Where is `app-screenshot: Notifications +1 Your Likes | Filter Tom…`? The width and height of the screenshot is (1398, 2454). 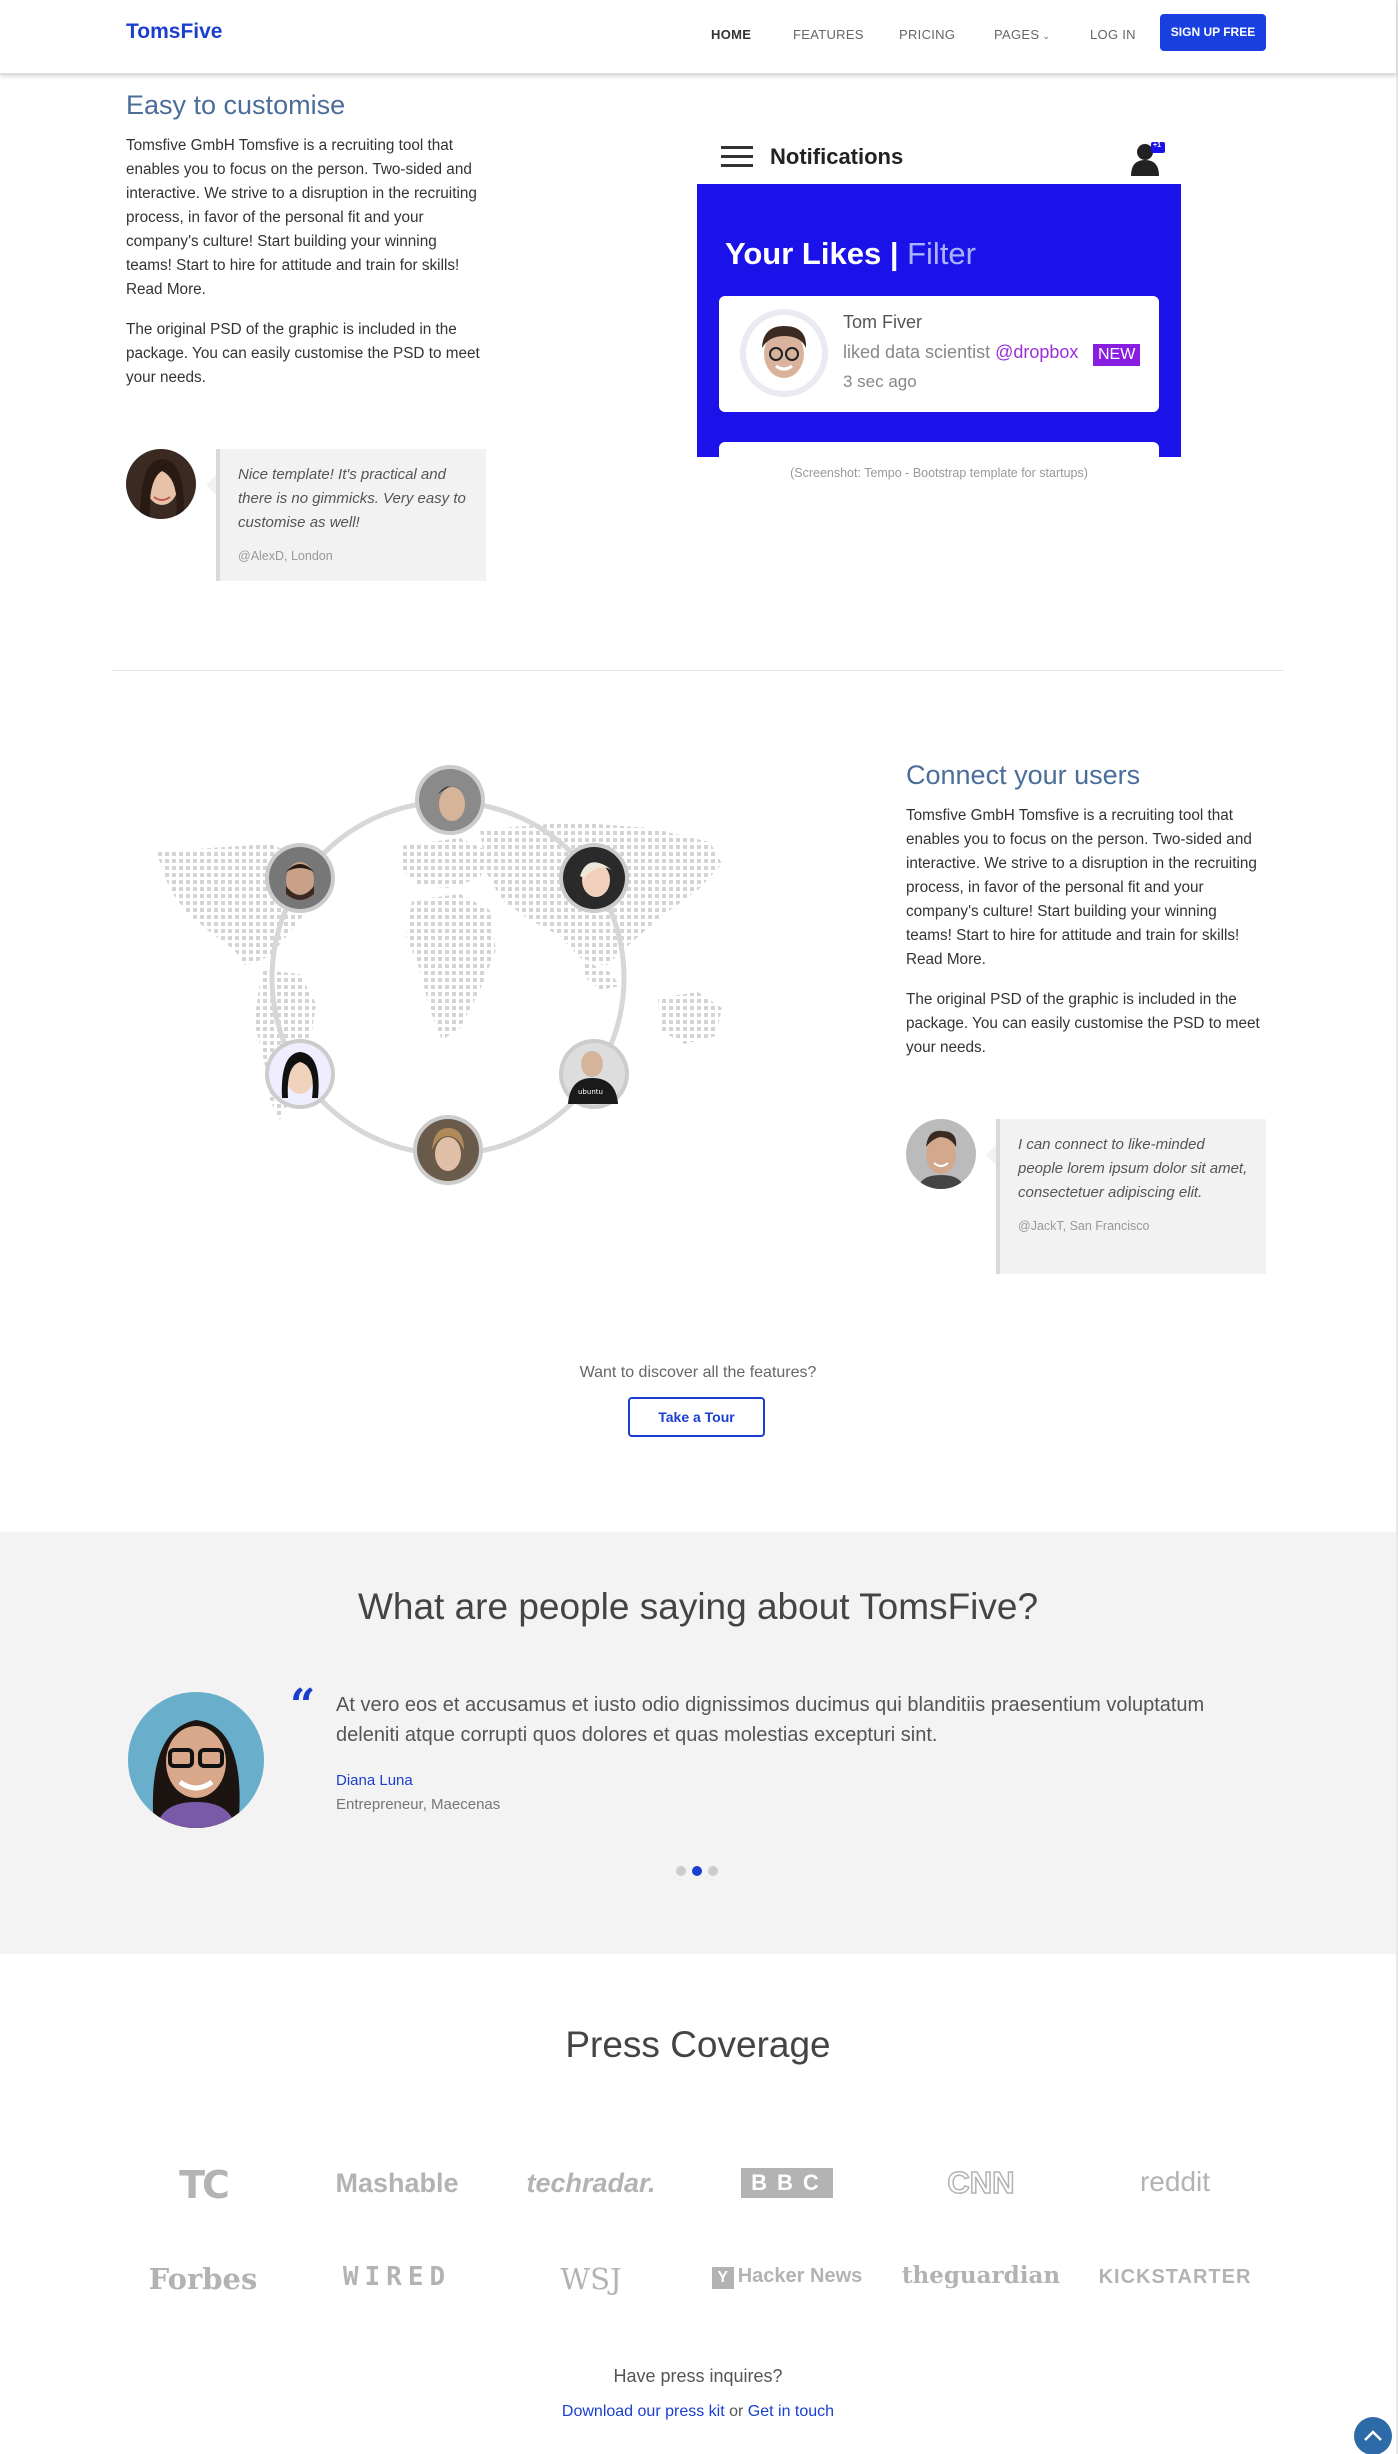 app-screenshot: Notifications +1 Your Likes | Filter Tom… is located at coordinates (939, 293).